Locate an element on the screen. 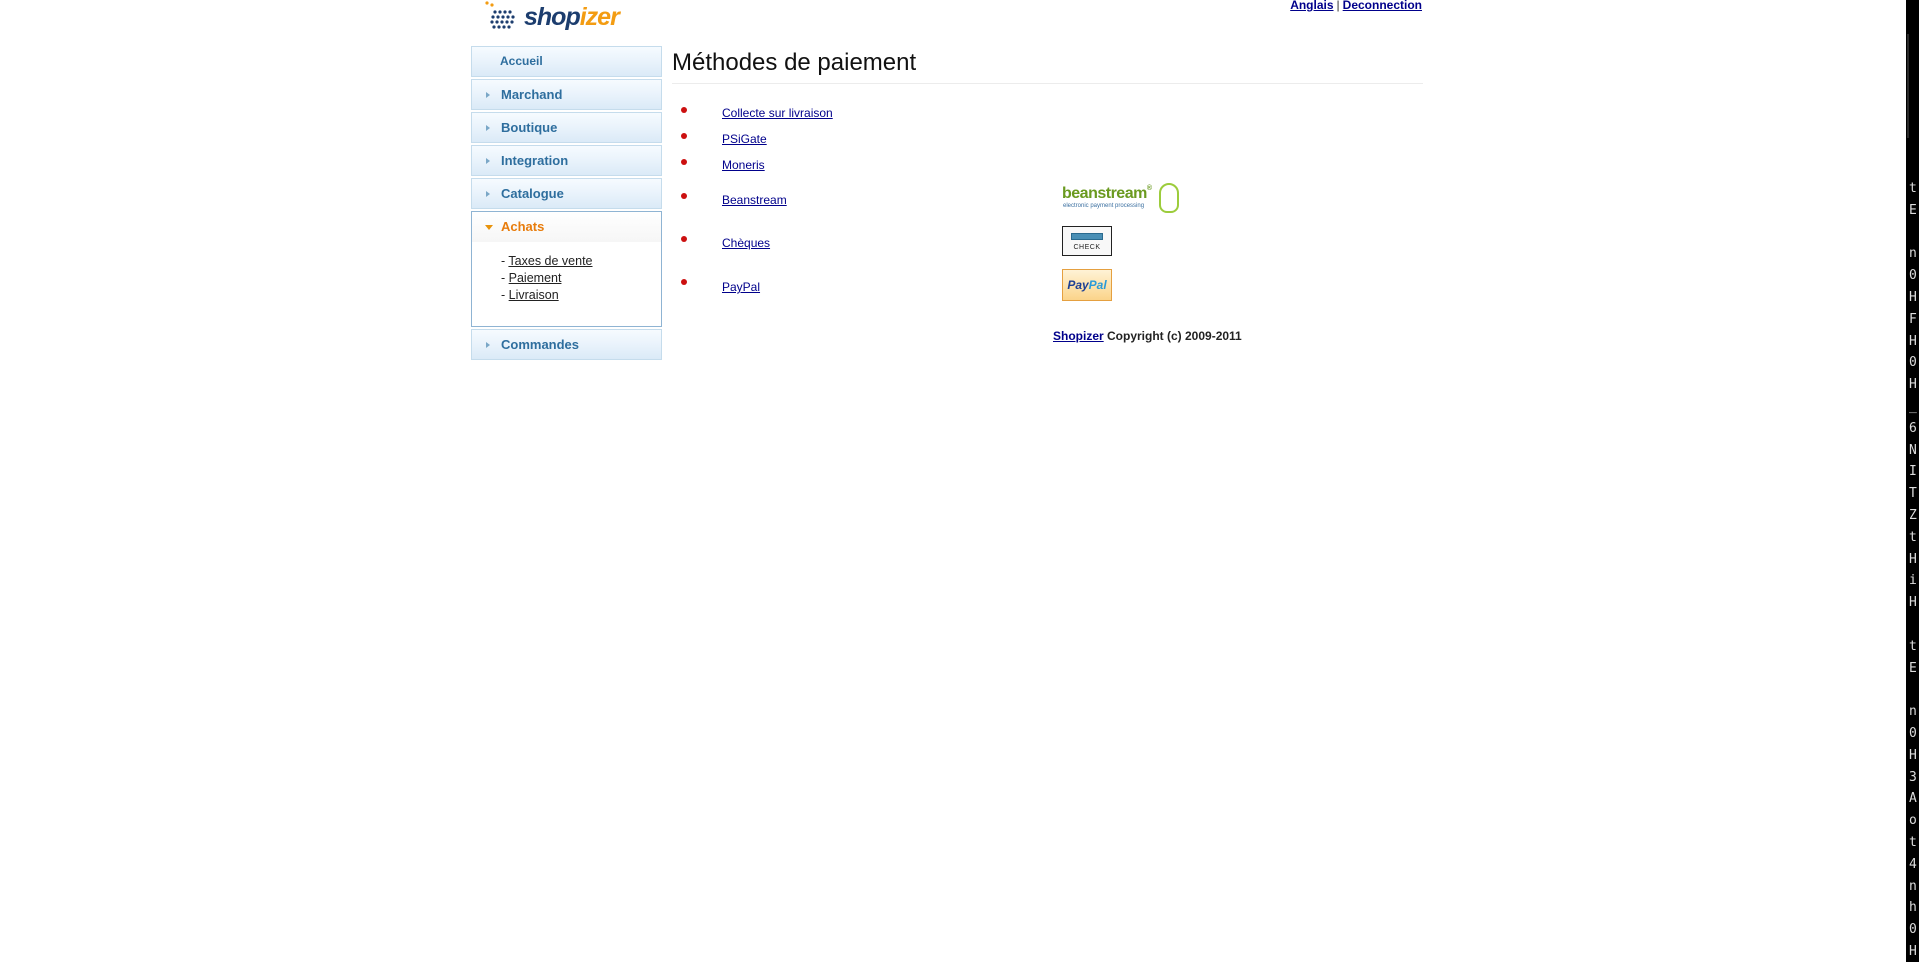 The image size is (1919, 963). payment-method-link: PayPal is located at coordinates (741, 287).